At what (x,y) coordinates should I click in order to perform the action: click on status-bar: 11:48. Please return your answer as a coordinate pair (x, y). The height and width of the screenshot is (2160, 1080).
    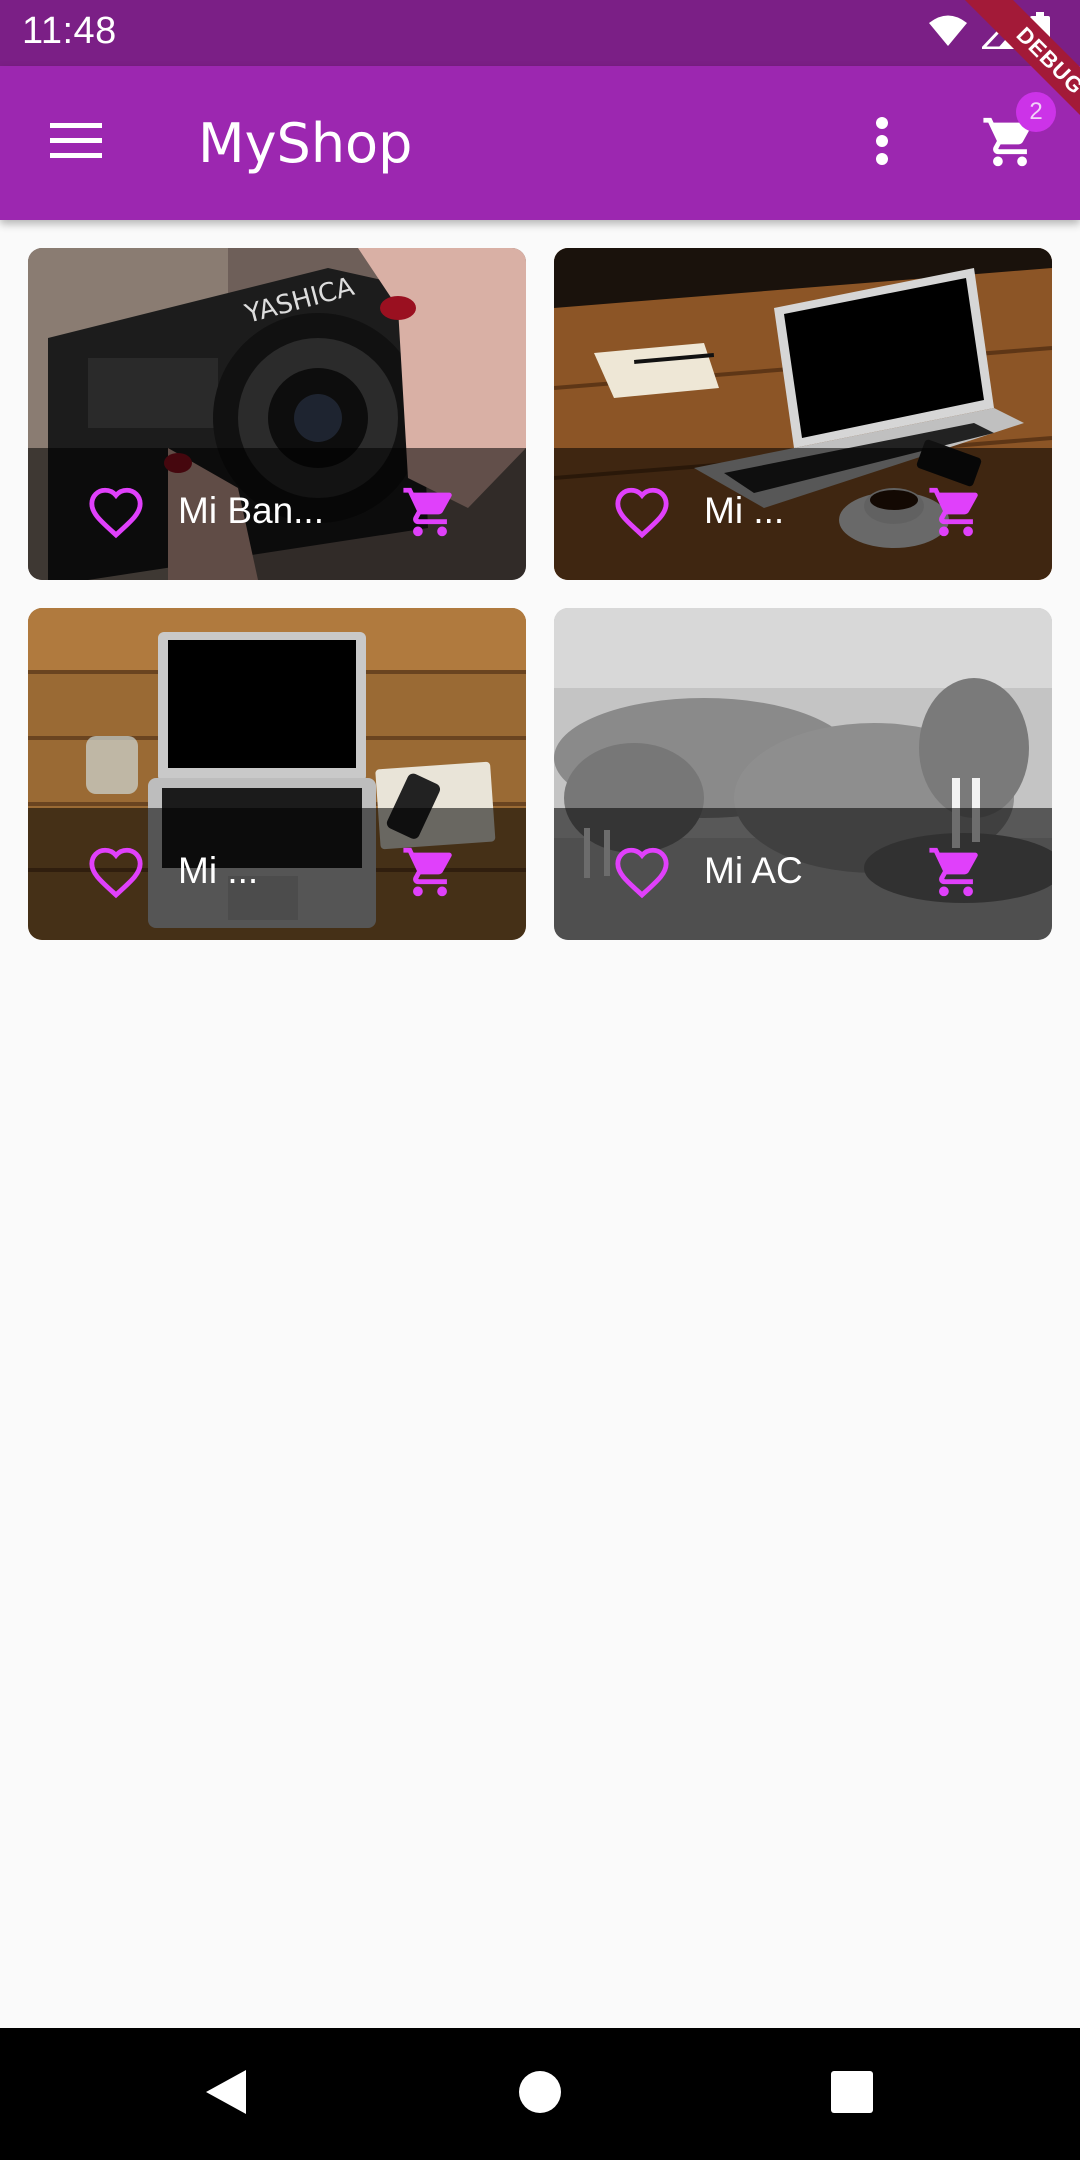
    Looking at the image, I should click on (540, 33).